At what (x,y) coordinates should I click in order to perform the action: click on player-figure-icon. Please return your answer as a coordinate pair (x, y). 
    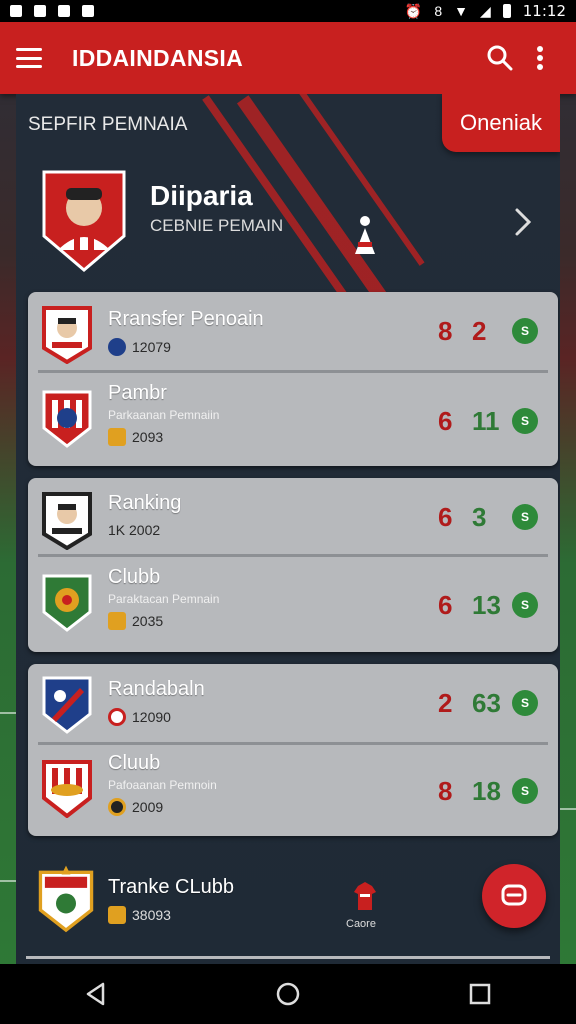
    Looking at the image, I should click on (365, 235).